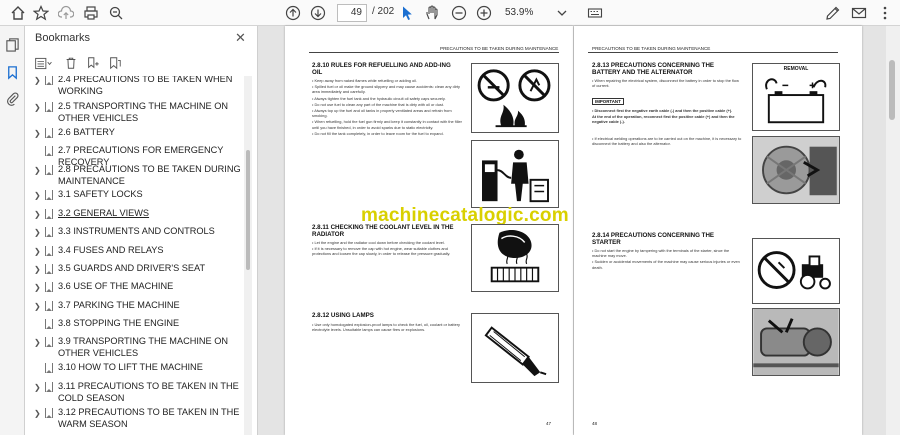 Image resolution: width=900 pixels, height=435 pixels. Describe the element at coordinates (44, 63) in the screenshot. I see `options-menu-icon` at that location.